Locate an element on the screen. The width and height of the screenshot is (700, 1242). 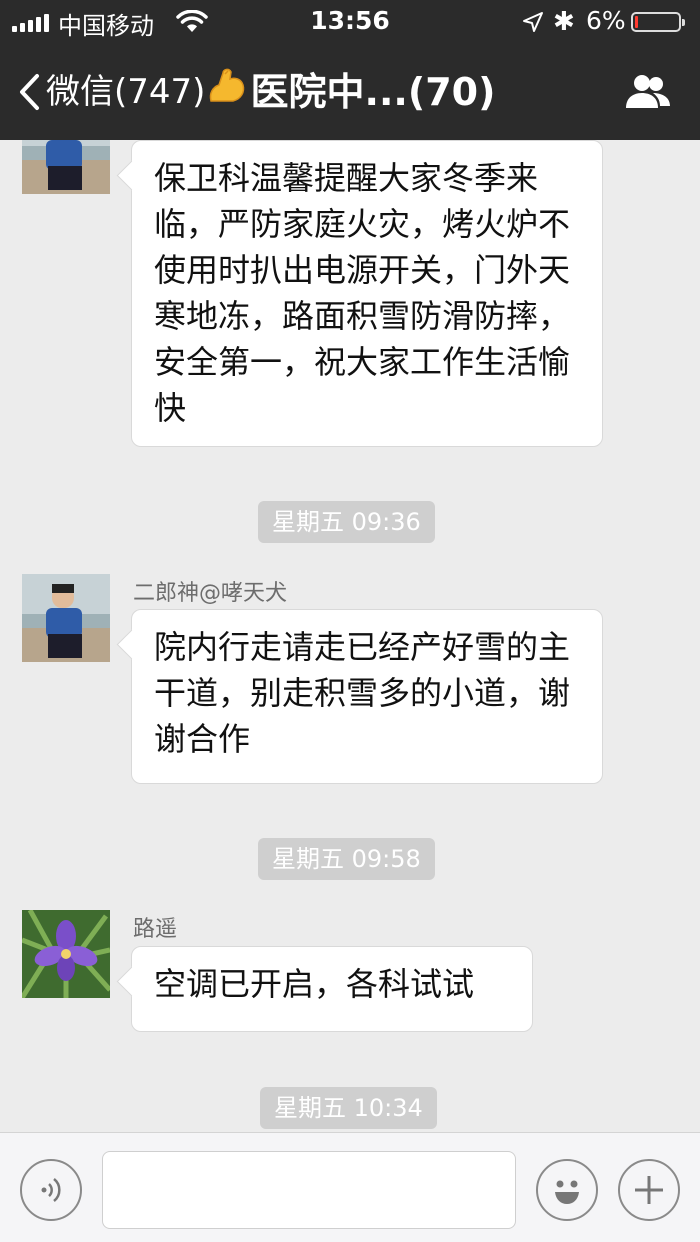
voice-button is located at coordinates (51, 1190).